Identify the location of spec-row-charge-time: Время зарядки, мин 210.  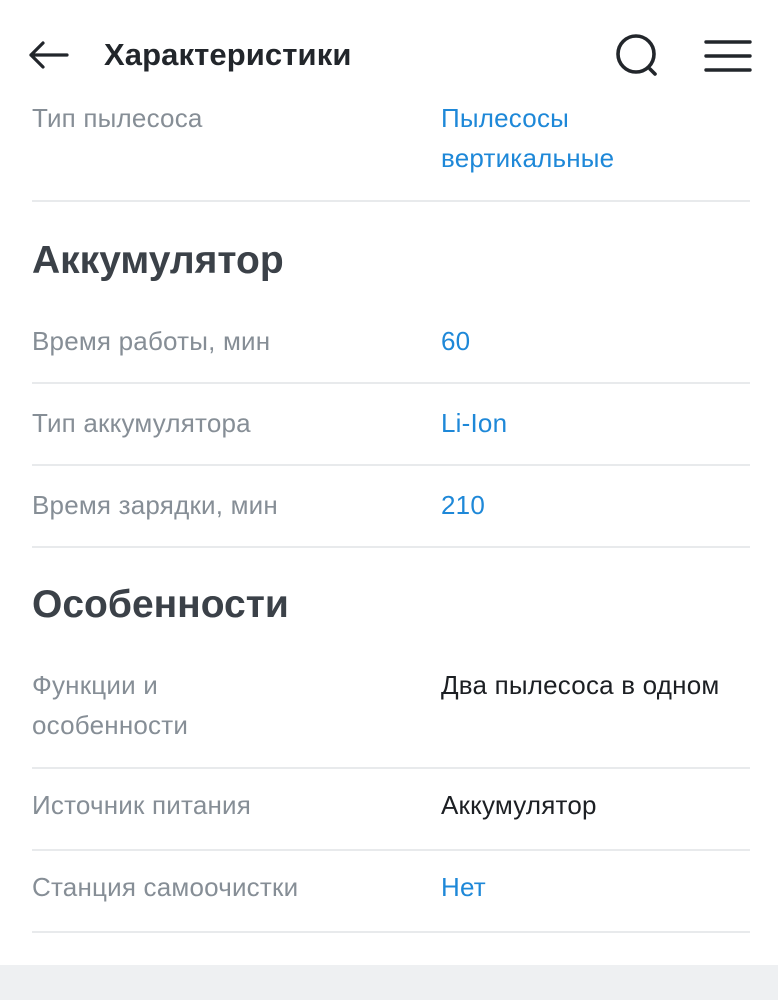
(391, 507).